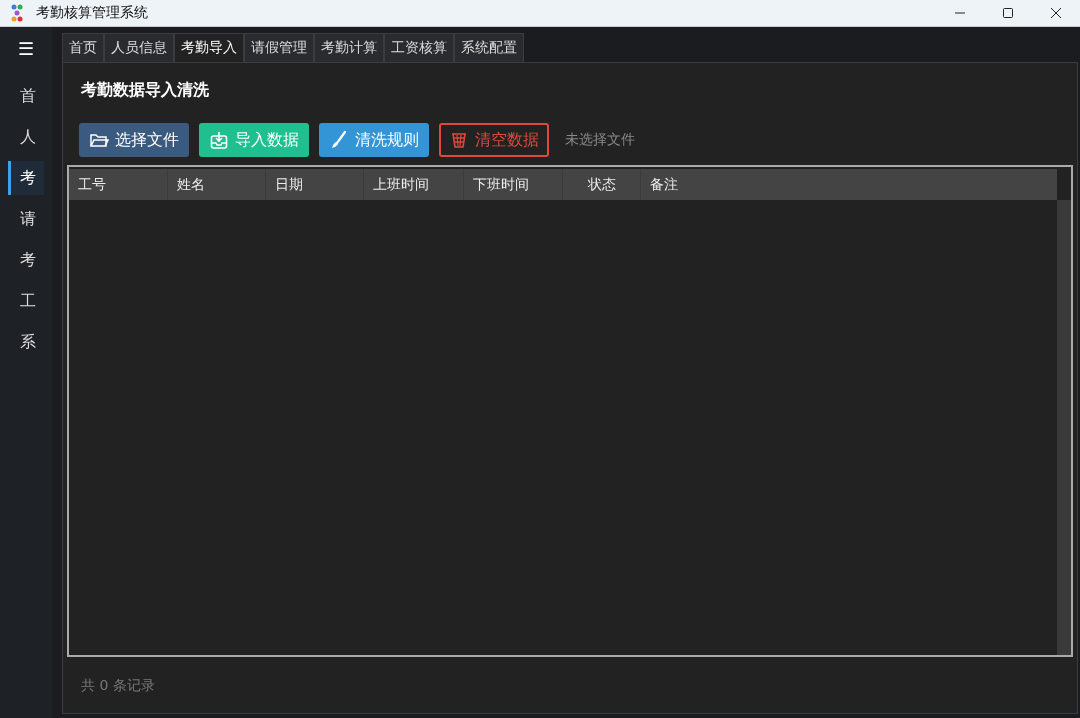  What do you see at coordinates (315, 184) in the screenshot?
I see `column-header: 日期` at bounding box center [315, 184].